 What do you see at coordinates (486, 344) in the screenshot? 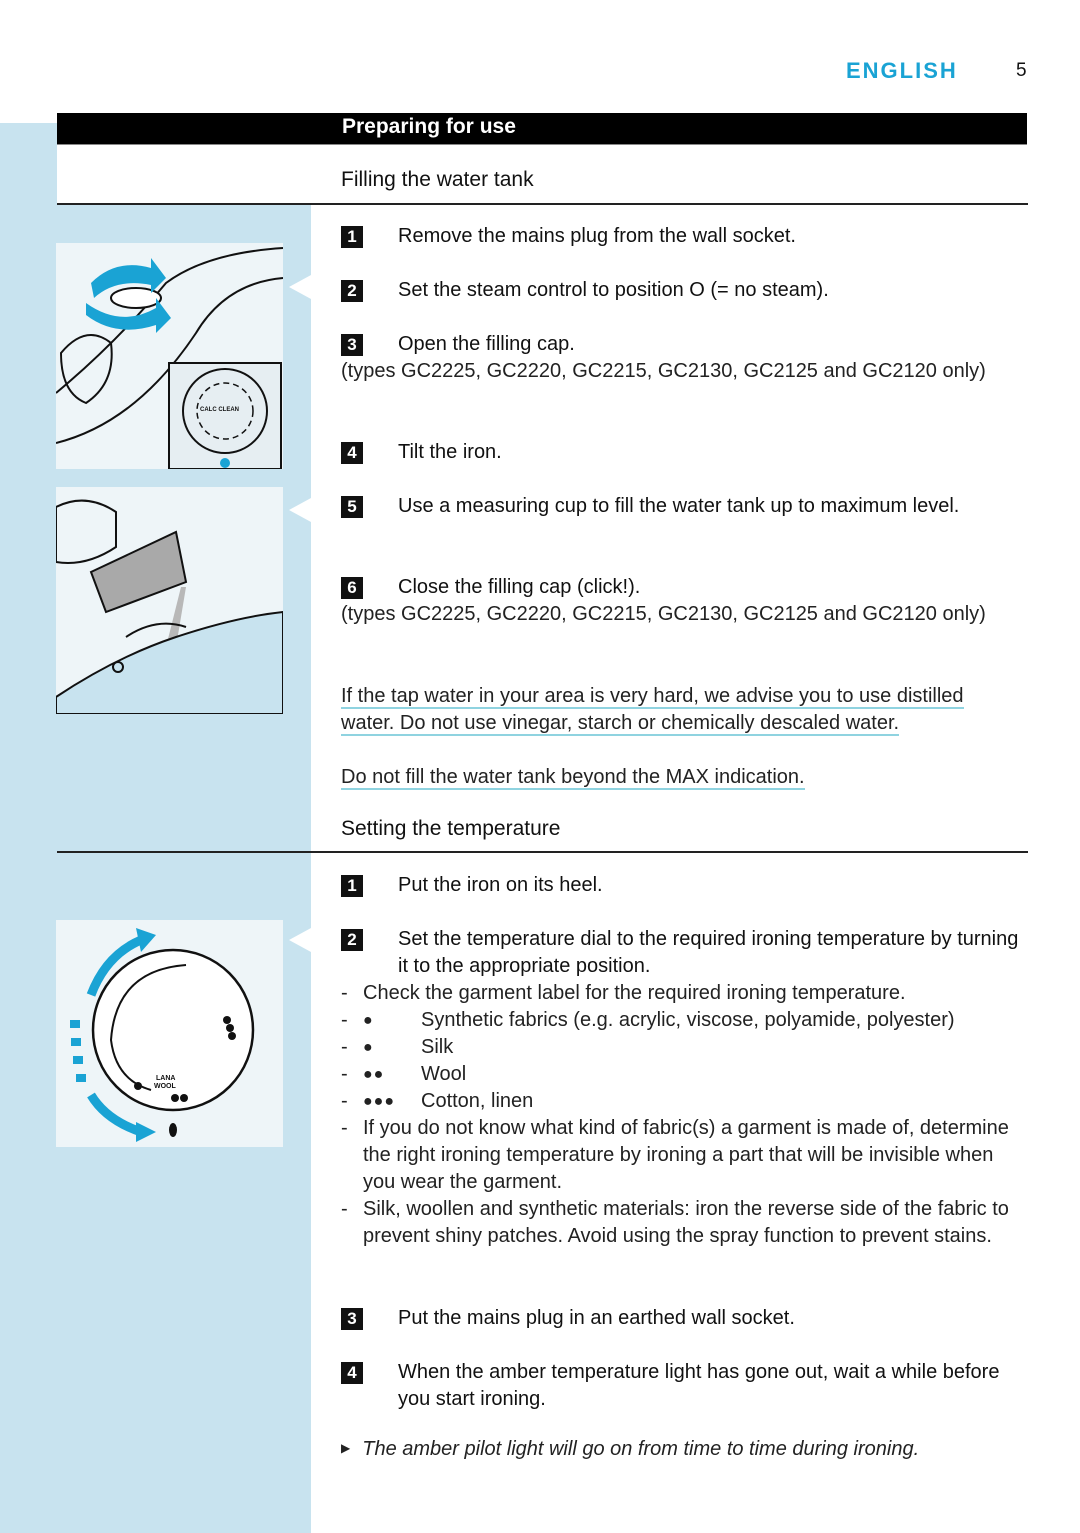
I see `step-text: Open the filling cap.` at bounding box center [486, 344].